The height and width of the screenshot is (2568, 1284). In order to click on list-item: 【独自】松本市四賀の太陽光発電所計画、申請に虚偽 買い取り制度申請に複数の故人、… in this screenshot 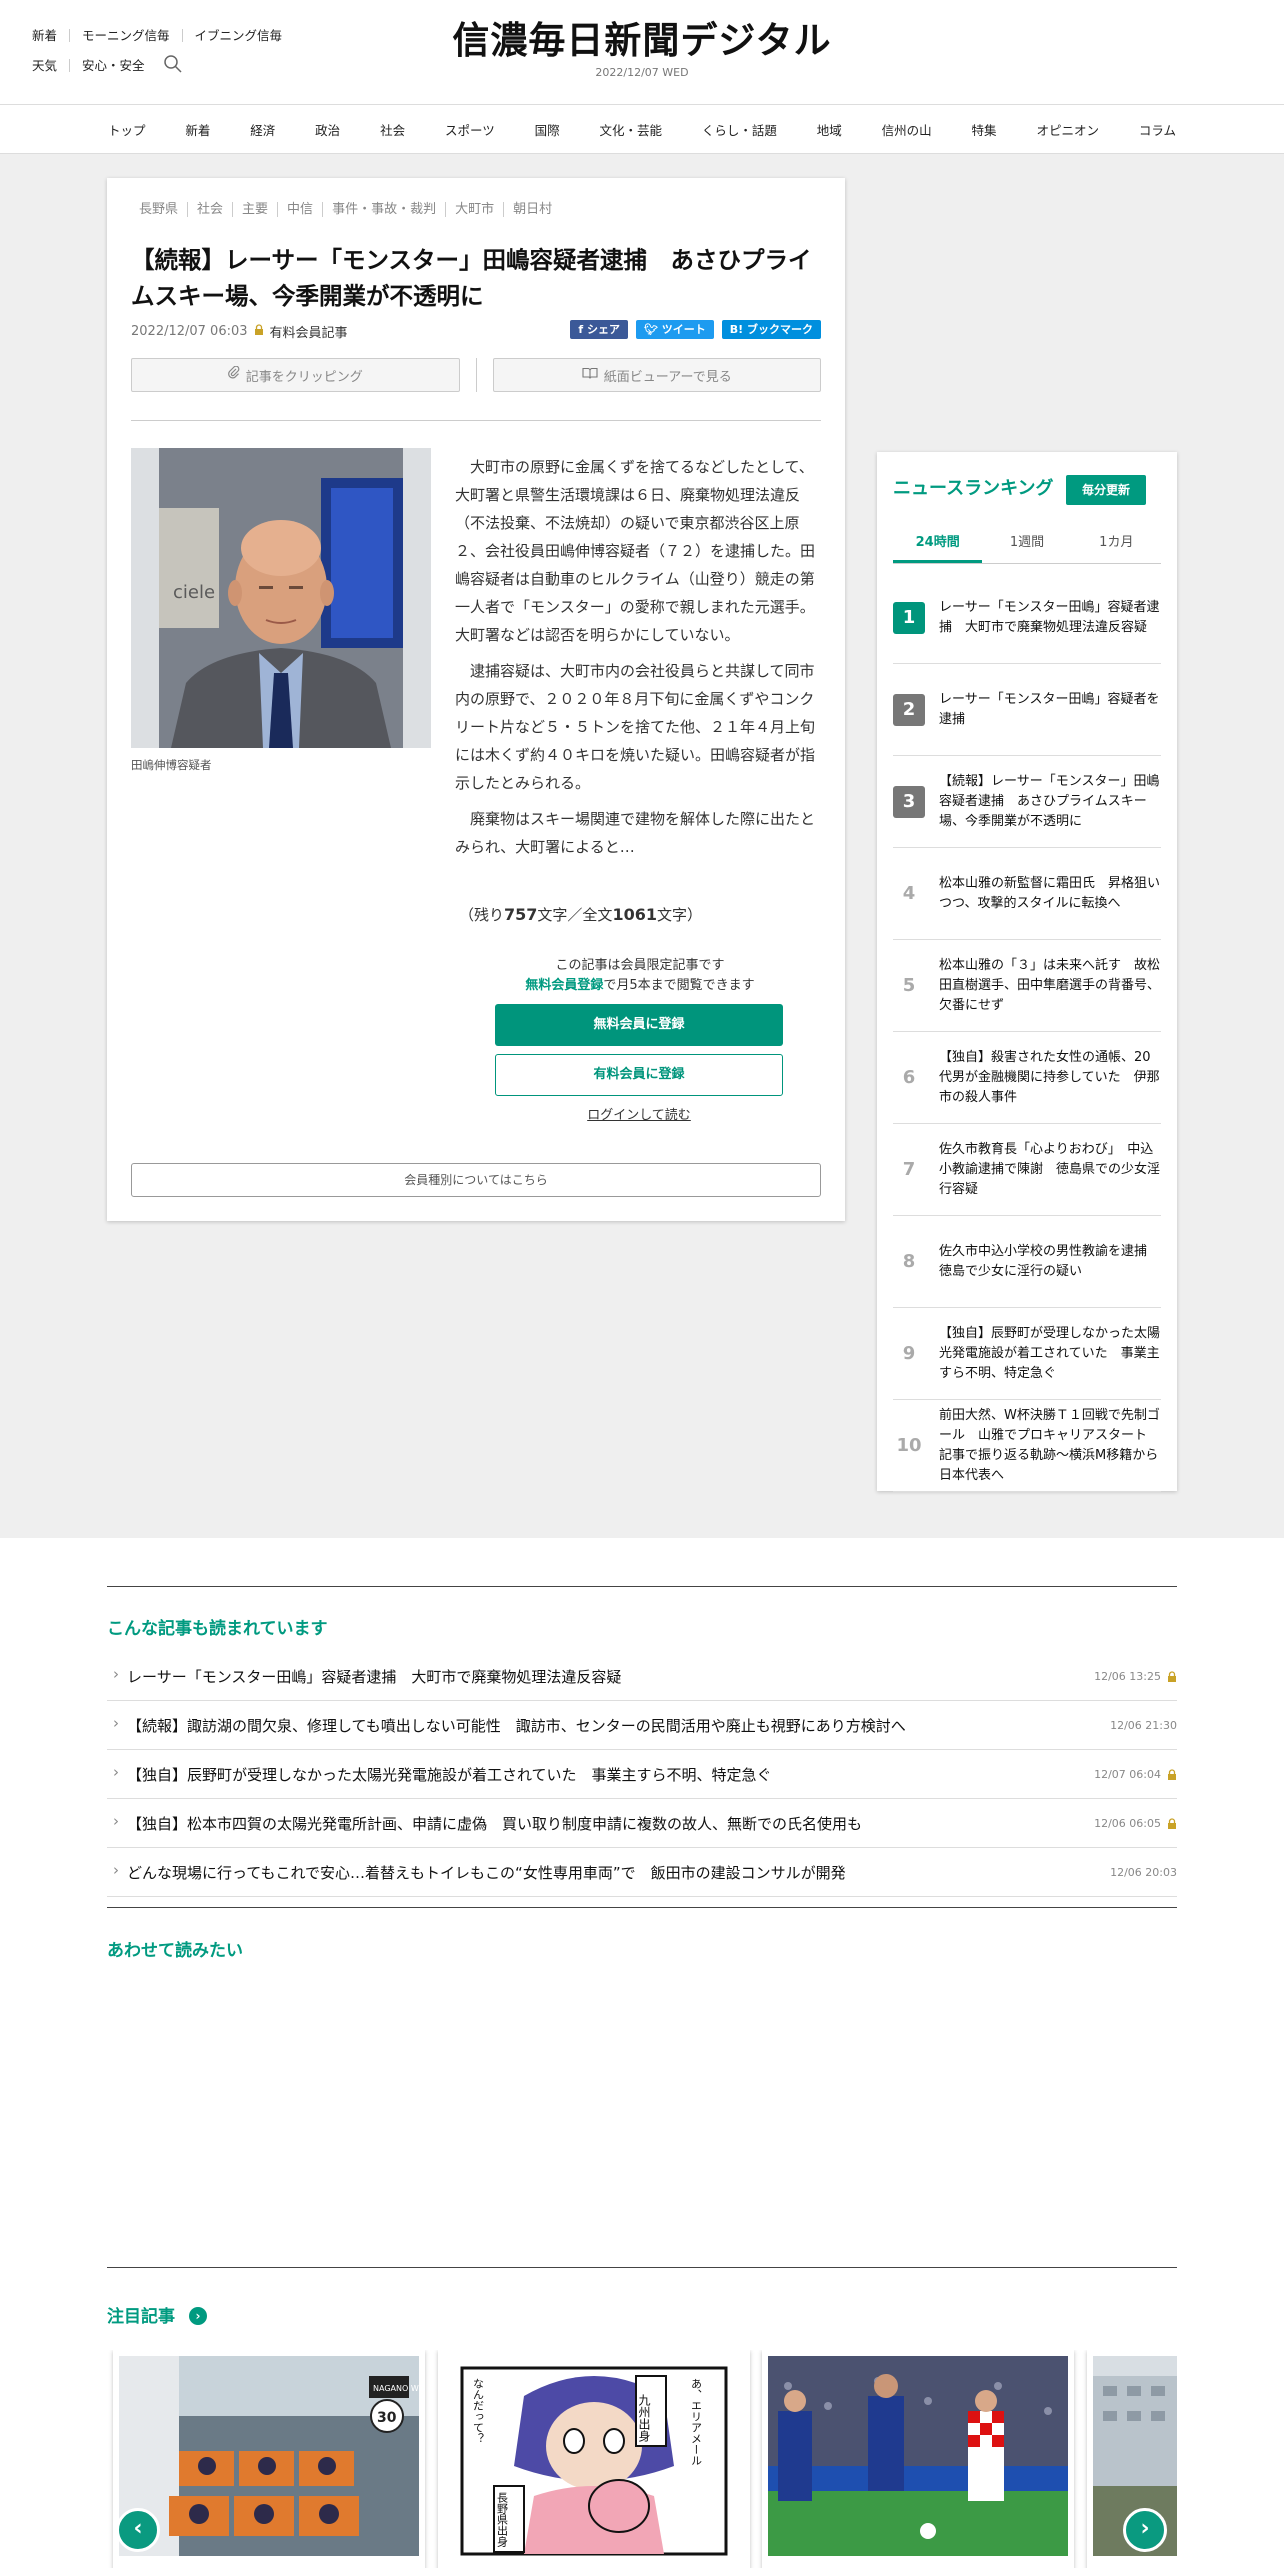, I will do `click(642, 1823)`.